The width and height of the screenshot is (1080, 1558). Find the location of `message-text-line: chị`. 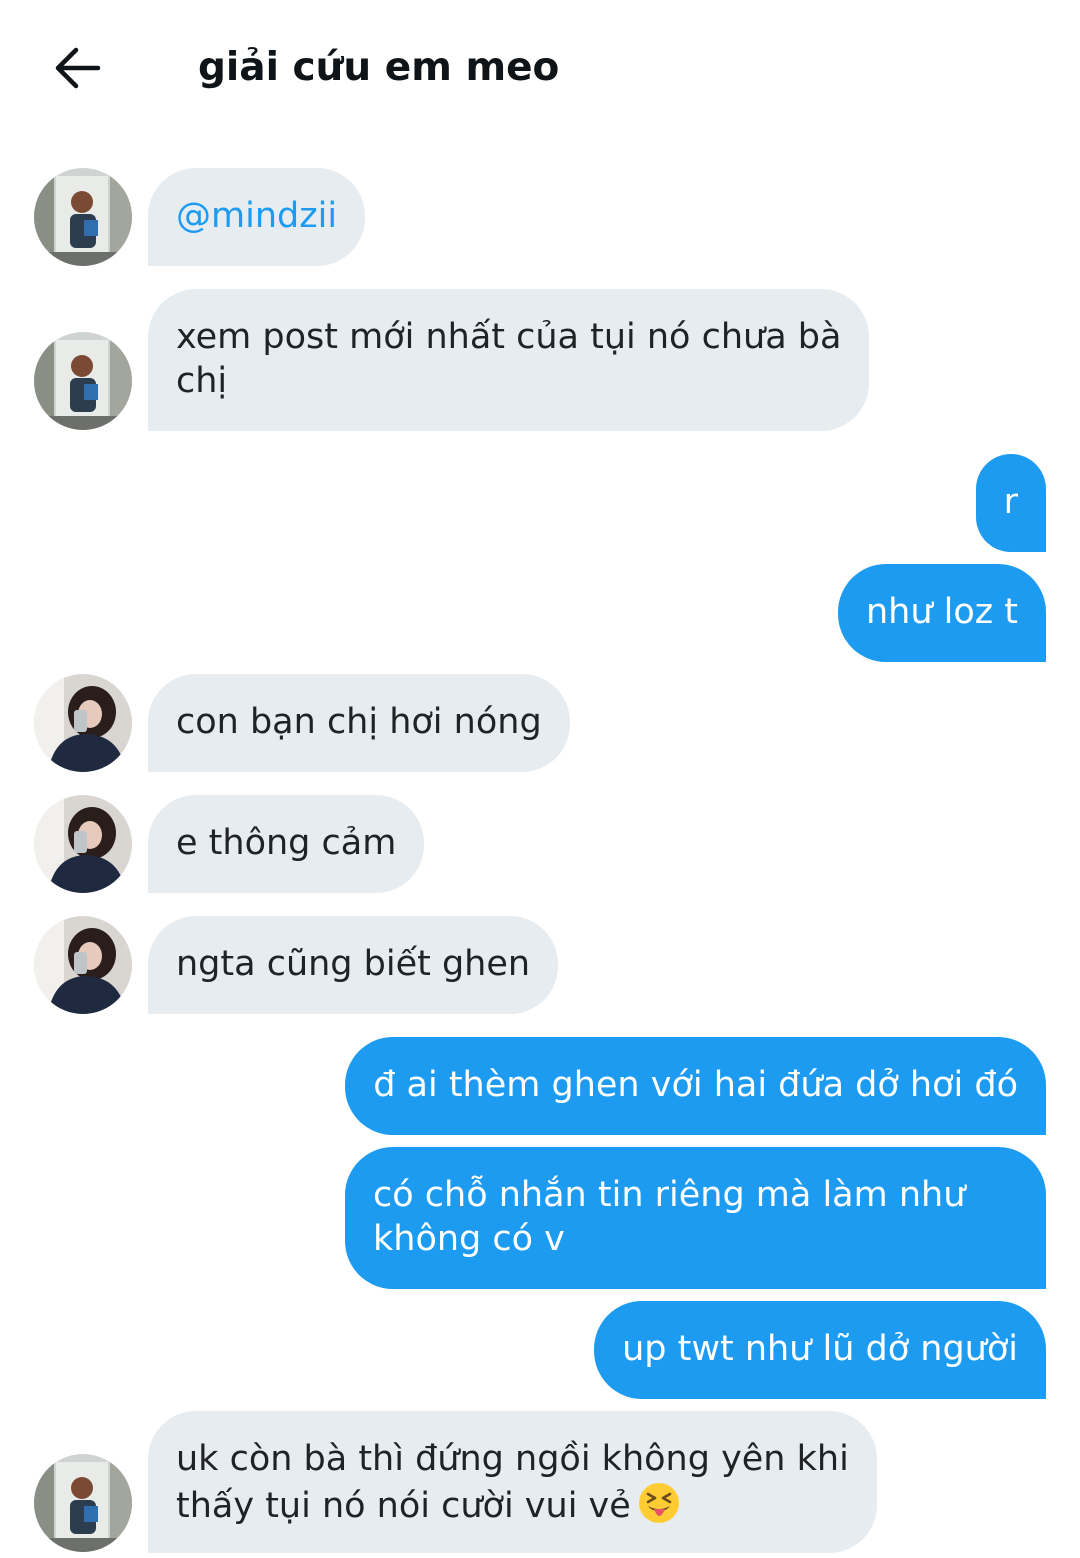

message-text-line: chị is located at coordinates (202, 381).